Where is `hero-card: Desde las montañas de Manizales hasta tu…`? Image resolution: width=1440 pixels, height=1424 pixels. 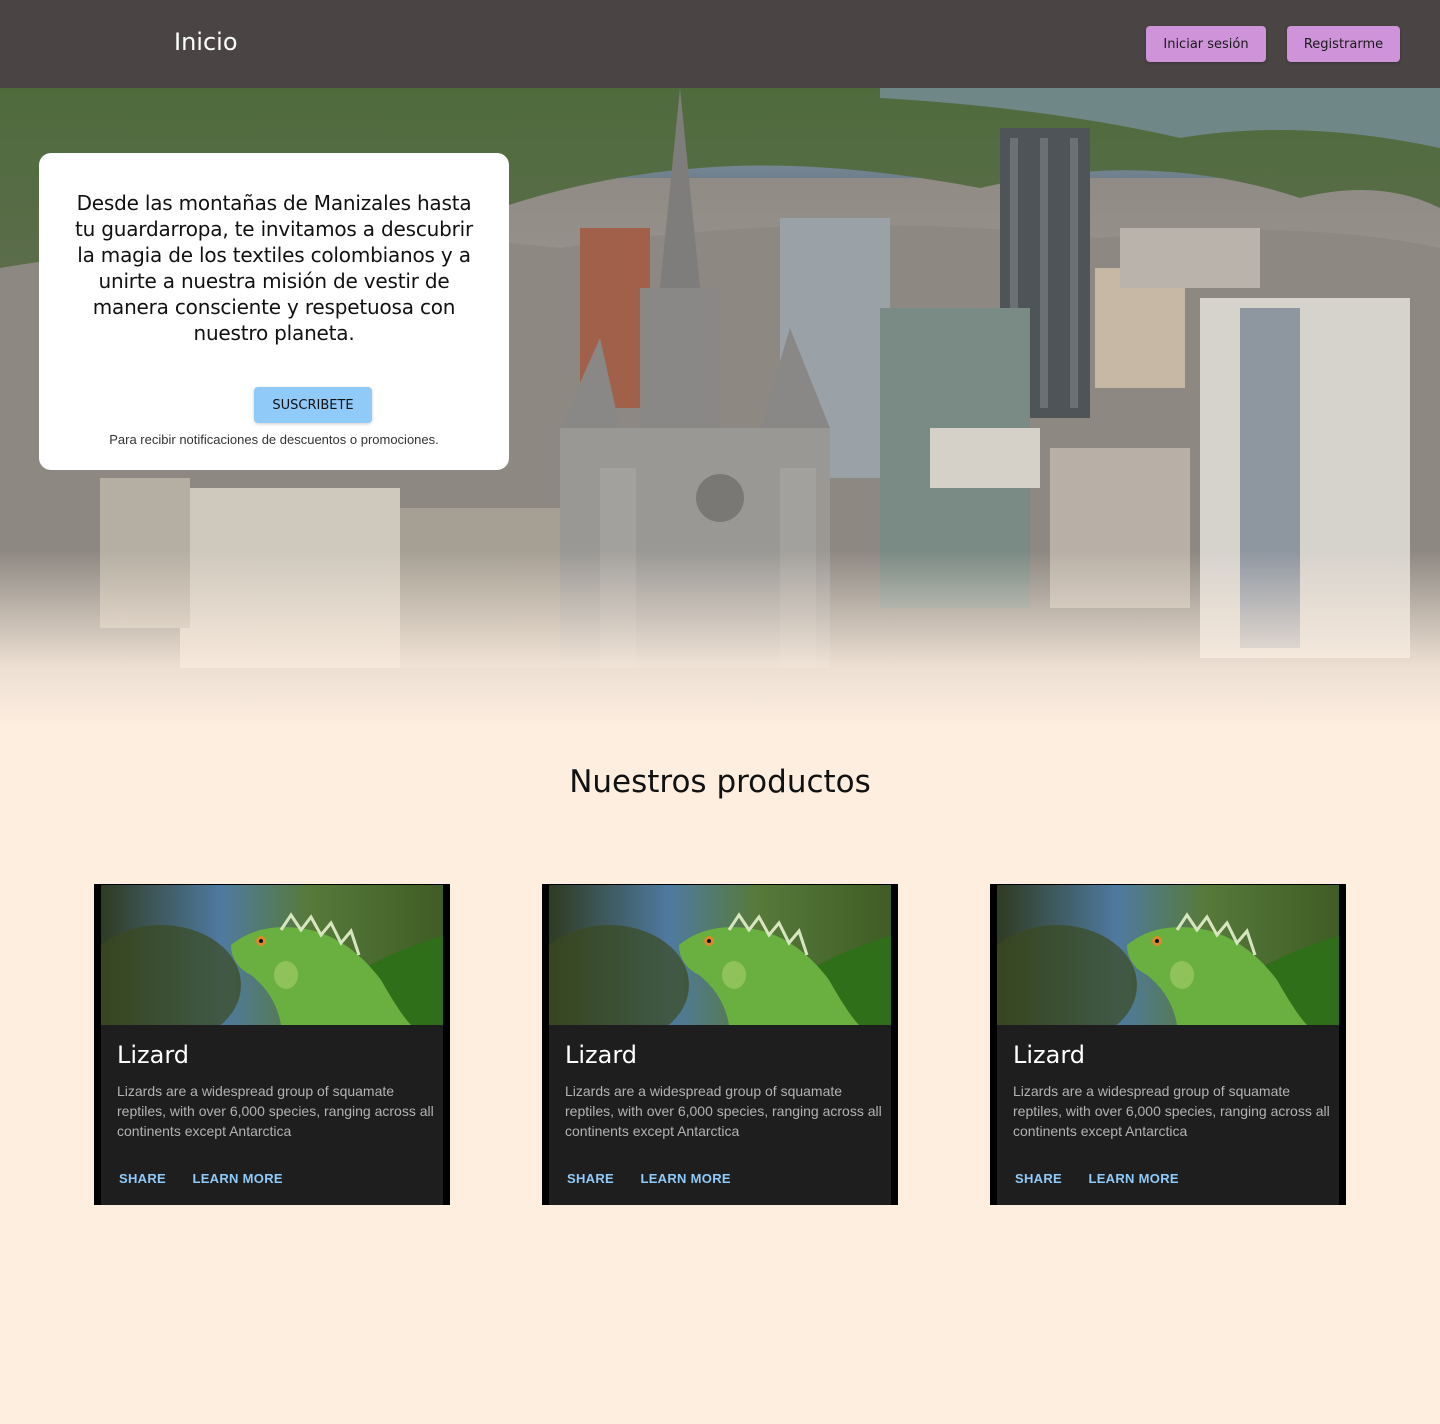 hero-card: Desde las montañas de Manizales hasta tu… is located at coordinates (274, 311).